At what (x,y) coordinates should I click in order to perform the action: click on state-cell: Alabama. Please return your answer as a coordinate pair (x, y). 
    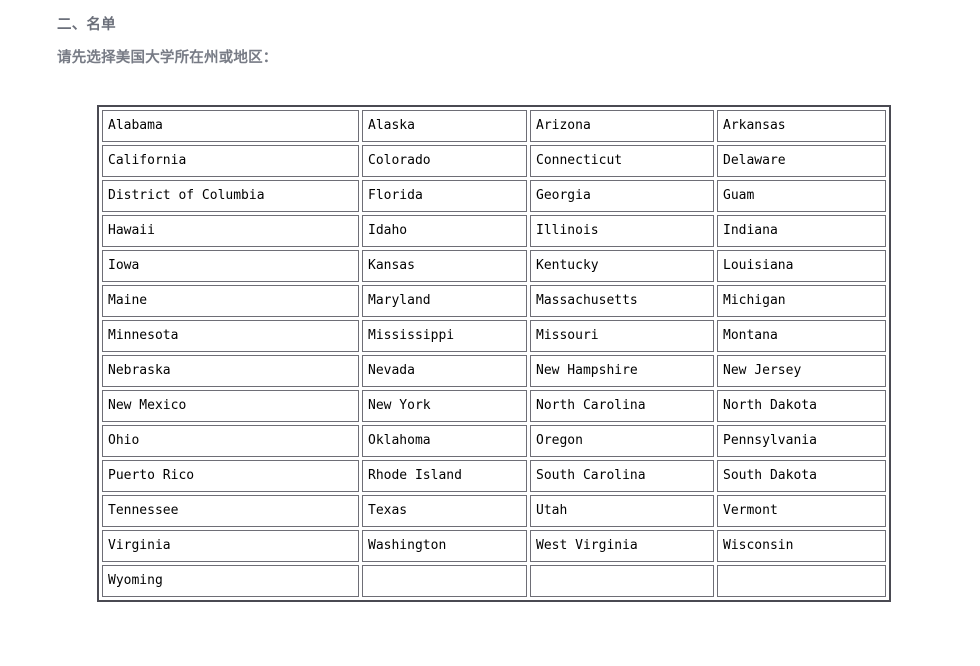
    Looking at the image, I should click on (230, 126).